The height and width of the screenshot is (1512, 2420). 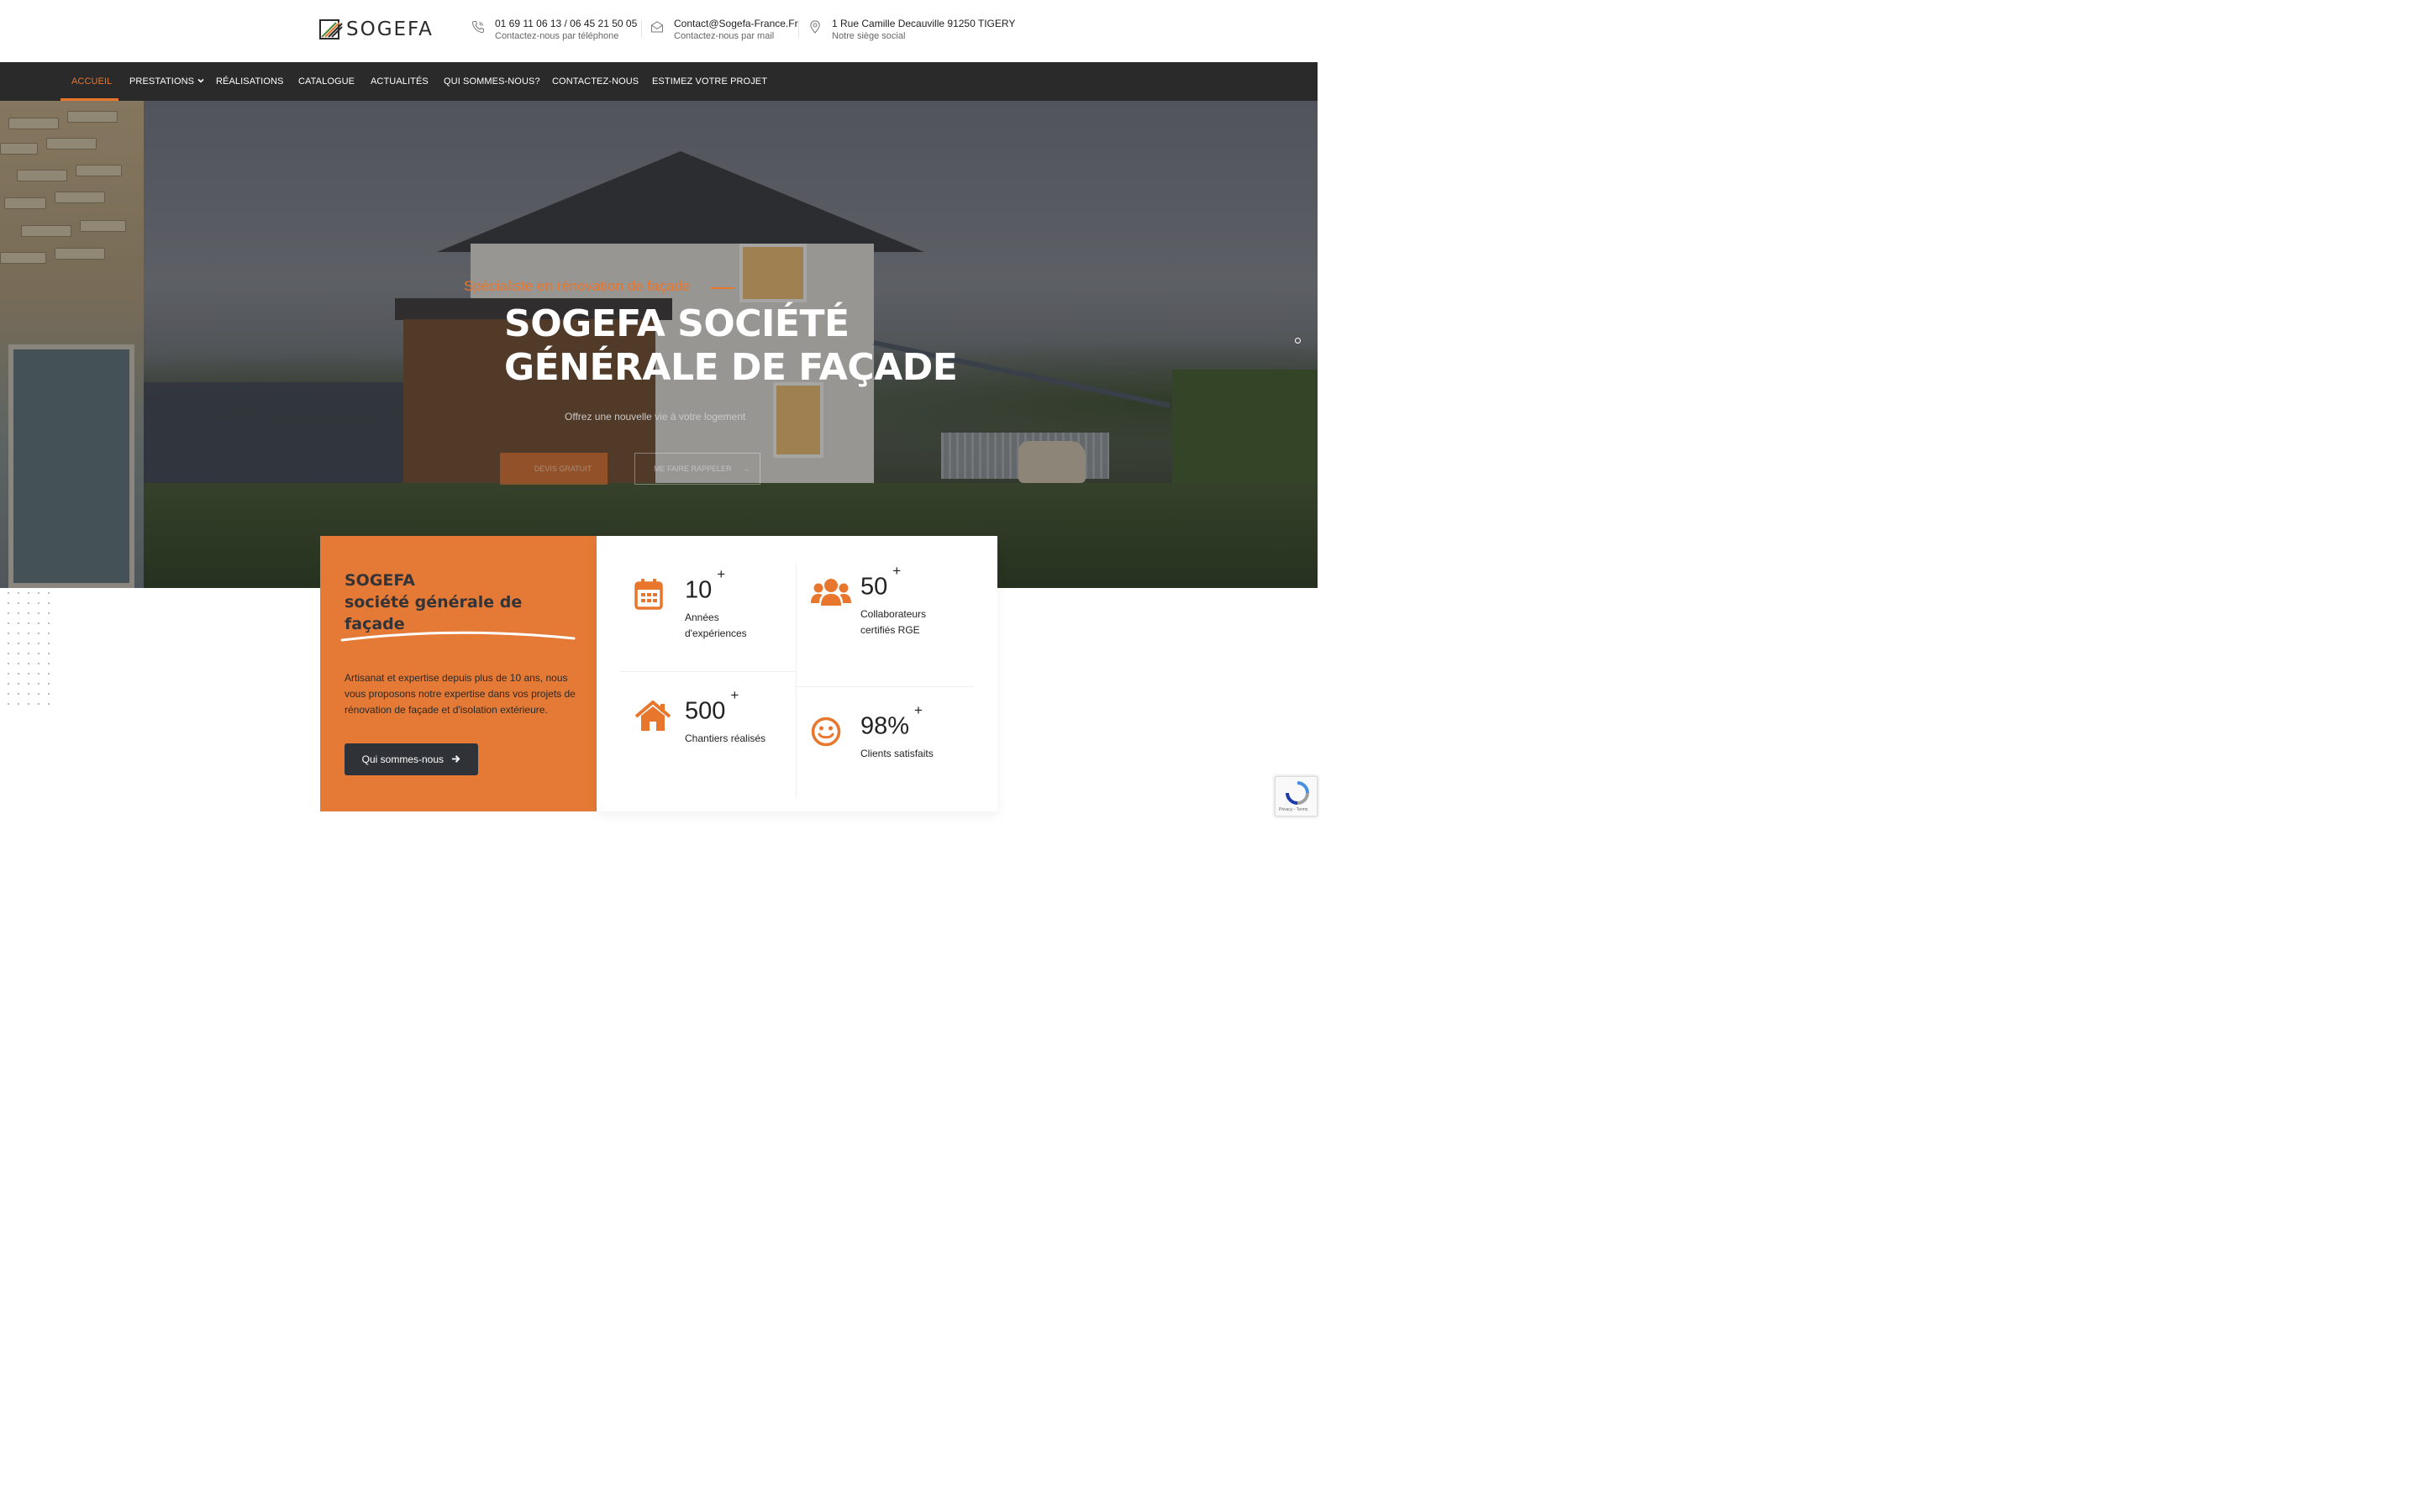 What do you see at coordinates (331, 29) in the screenshot?
I see `logo-mark-icon` at bounding box center [331, 29].